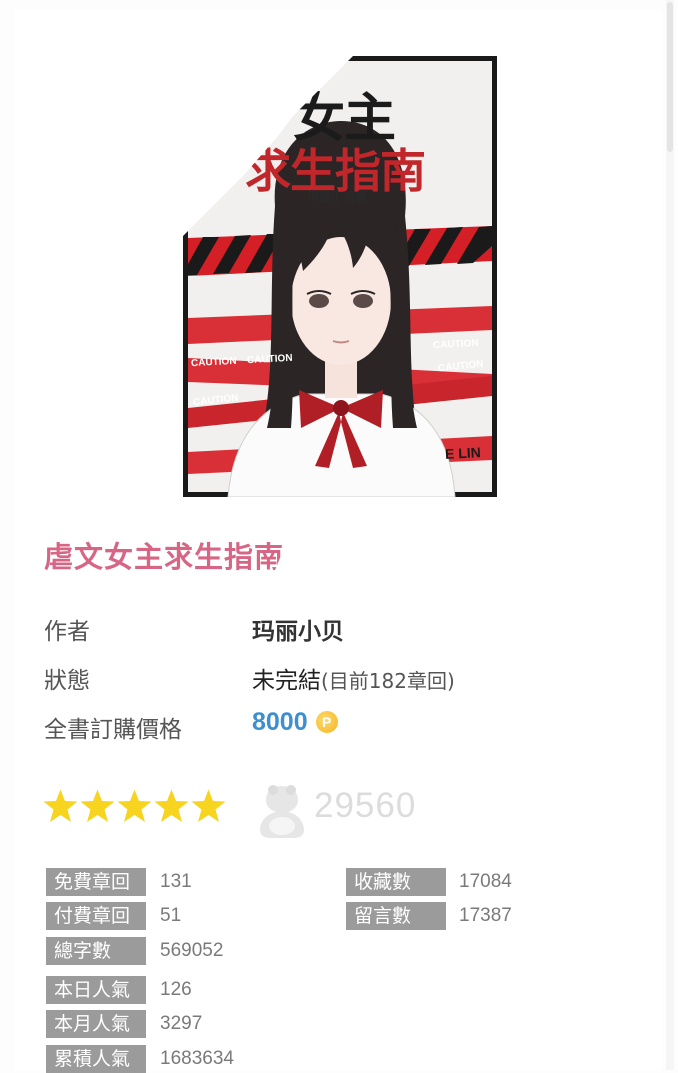  What do you see at coordinates (171, 915) in the screenshot?
I see `stat-value: 51` at bounding box center [171, 915].